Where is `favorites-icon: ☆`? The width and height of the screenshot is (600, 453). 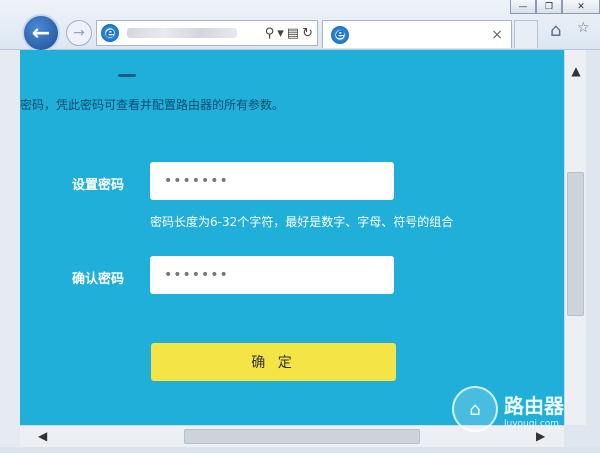
favorites-icon: ☆ is located at coordinates (583, 28).